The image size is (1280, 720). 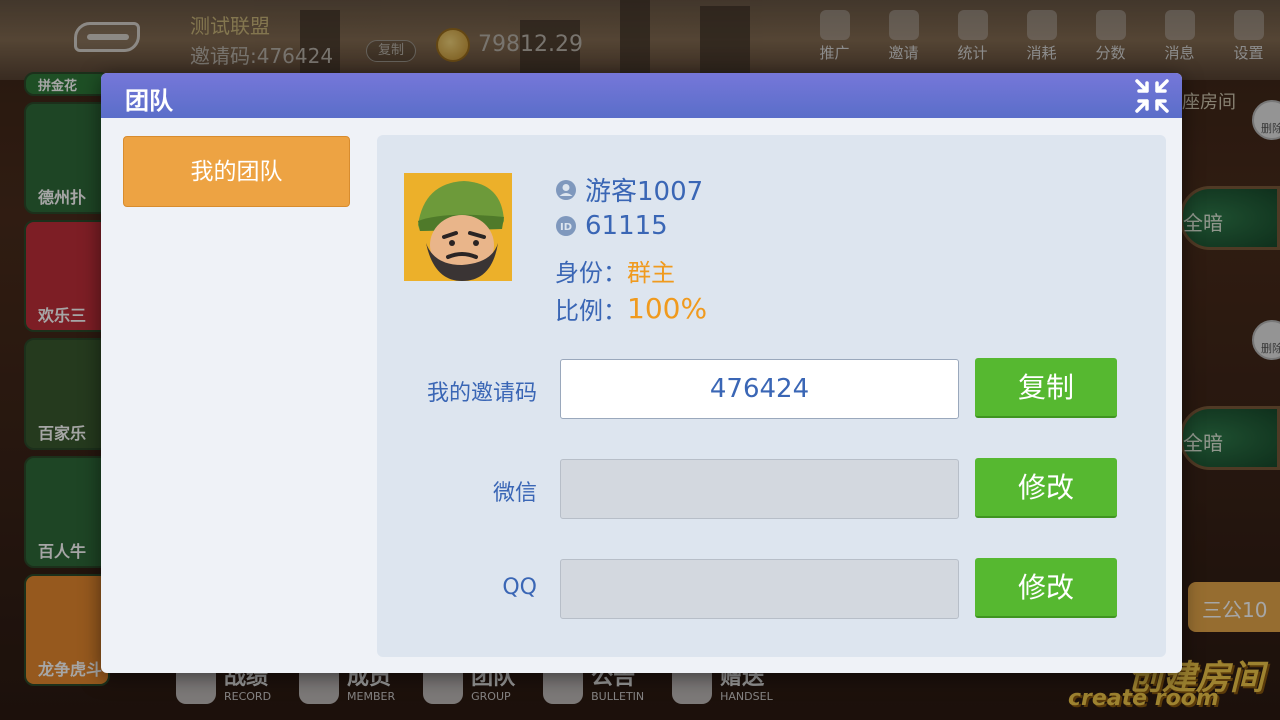 What do you see at coordinates (626, 226) in the screenshot?
I see `user-id: 61115` at bounding box center [626, 226].